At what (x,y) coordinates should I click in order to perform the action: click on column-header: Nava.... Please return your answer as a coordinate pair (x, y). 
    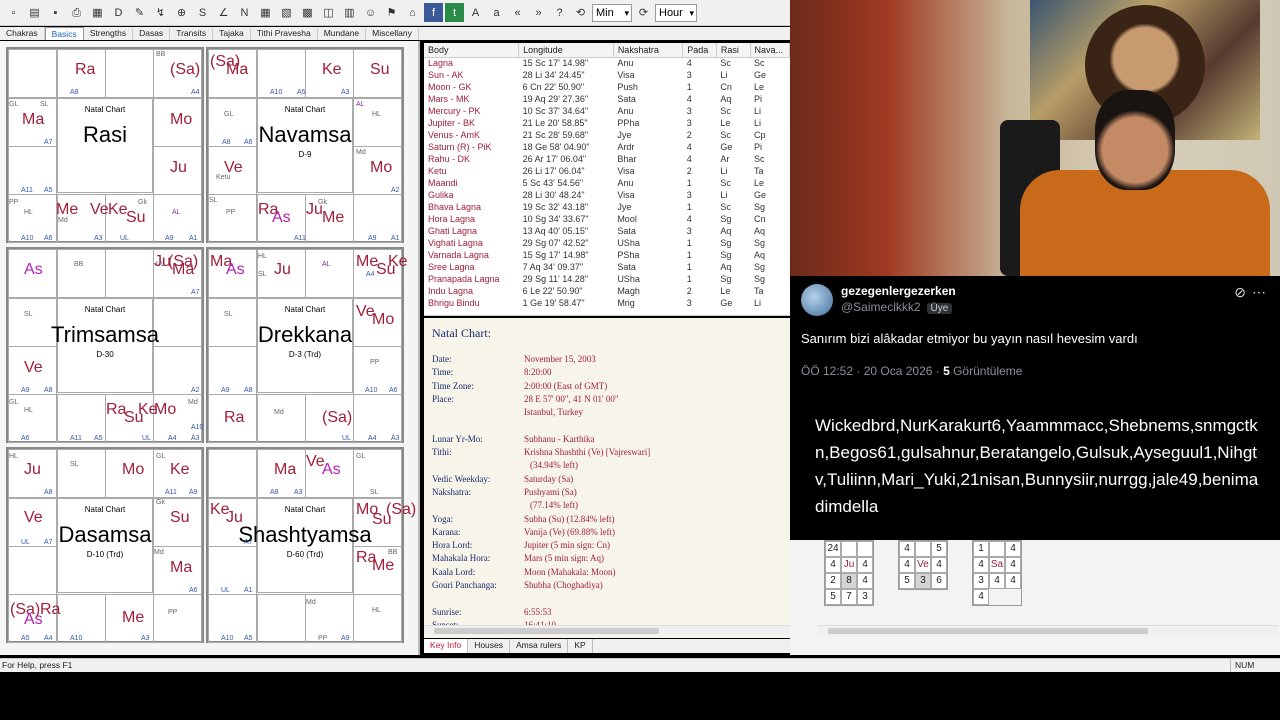
    Looking at the image, I should click on (770, 50).